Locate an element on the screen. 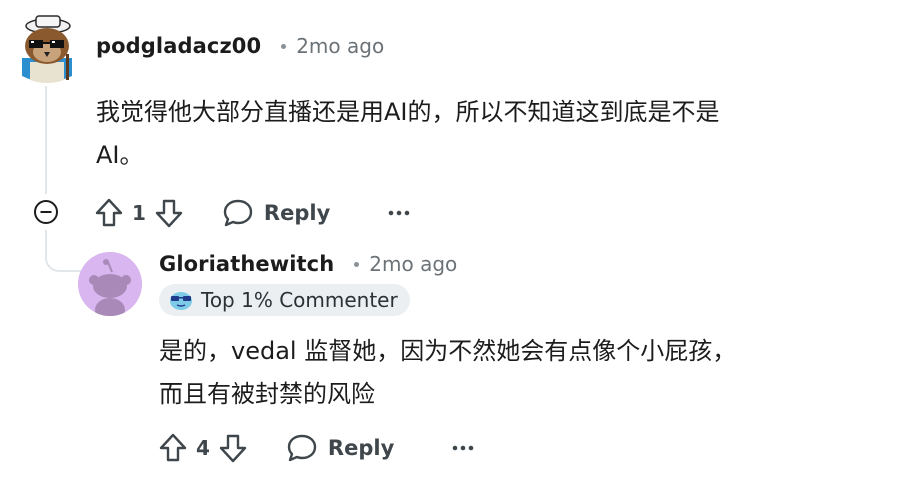  collapse-thread-button is located at coordinates (46, 212).